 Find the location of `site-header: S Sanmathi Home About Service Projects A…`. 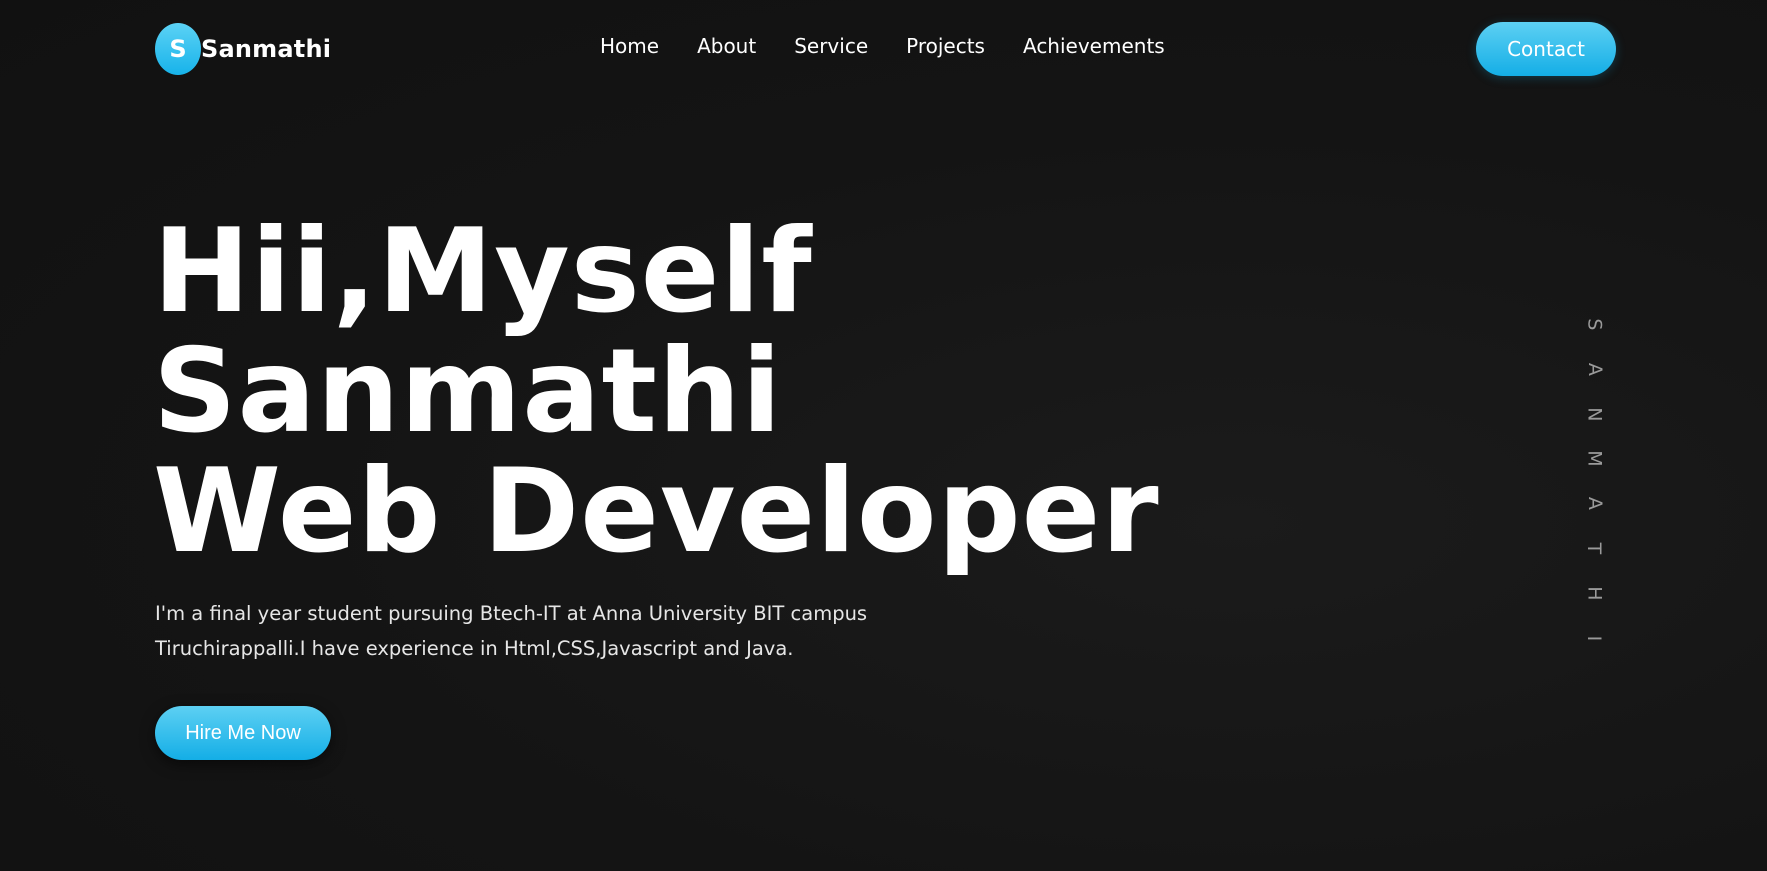

site-header: S Sanmathi Home About Service Projects A… is located at coordinates (883, 49).